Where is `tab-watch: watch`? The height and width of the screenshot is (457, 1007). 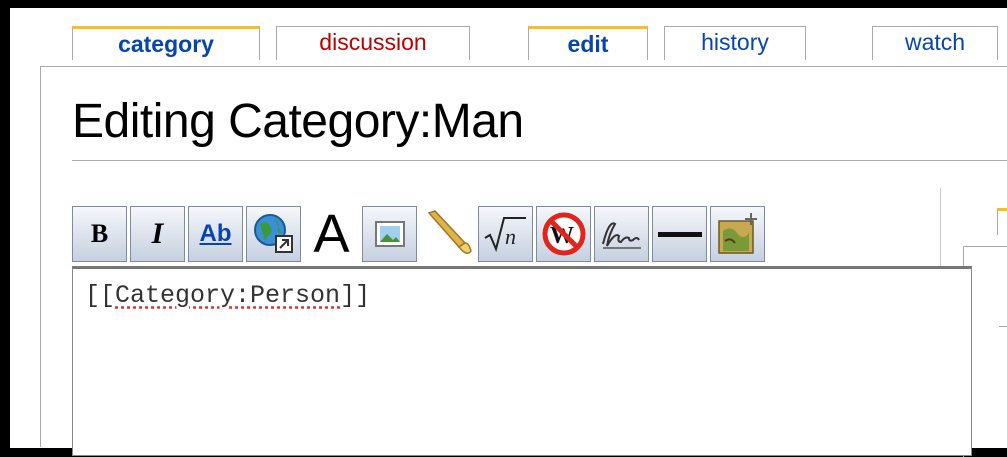 tab-watch: watch is located at coordinates (935, 43).